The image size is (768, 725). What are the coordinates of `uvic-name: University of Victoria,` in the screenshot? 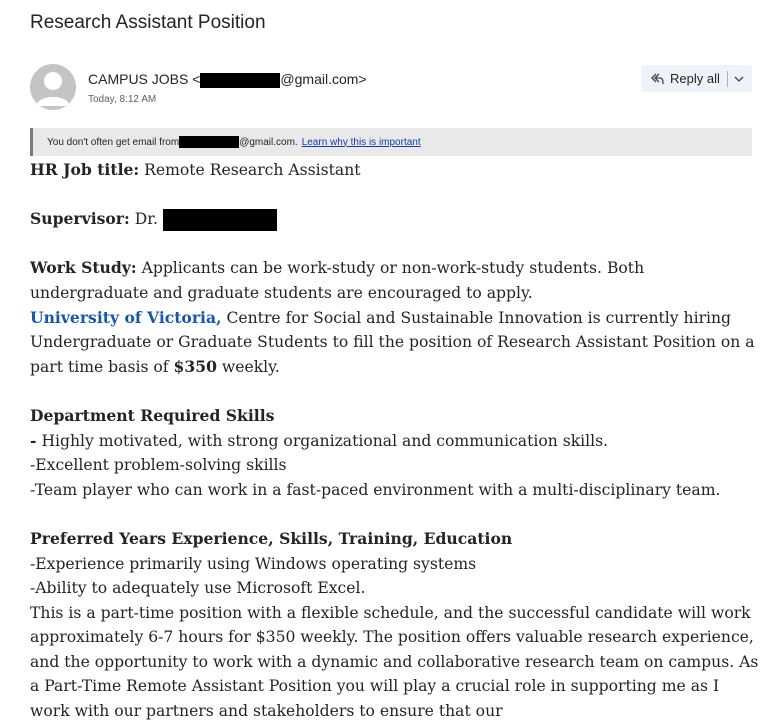 It's located at (126, 317).